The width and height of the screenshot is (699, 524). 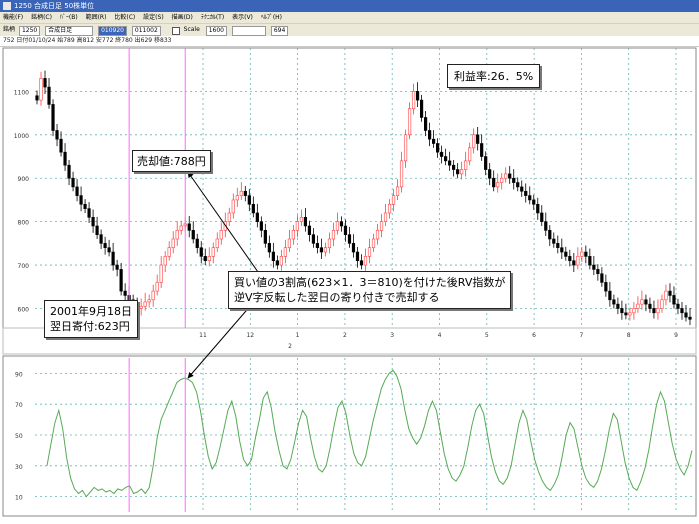 What do you see at coordinates (24, 223) in the screenshot?
I see `price-tick-label: 800` at bounding box center [24, 223].